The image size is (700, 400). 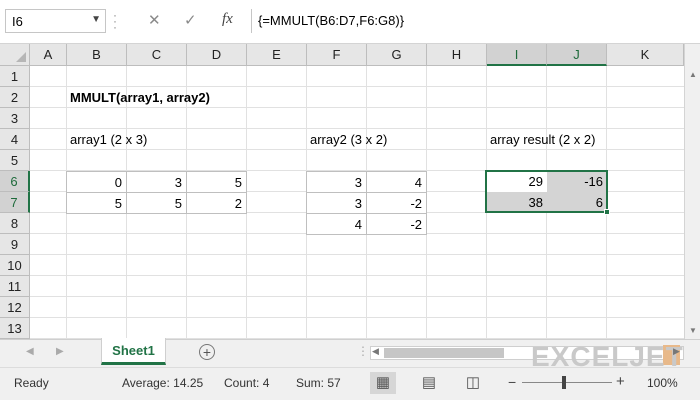 What do you see at coordinates (140, 97) in the screenshot?
I see `sheet-title: MMULT(array1, array2)` at bounding box center [140, 97].